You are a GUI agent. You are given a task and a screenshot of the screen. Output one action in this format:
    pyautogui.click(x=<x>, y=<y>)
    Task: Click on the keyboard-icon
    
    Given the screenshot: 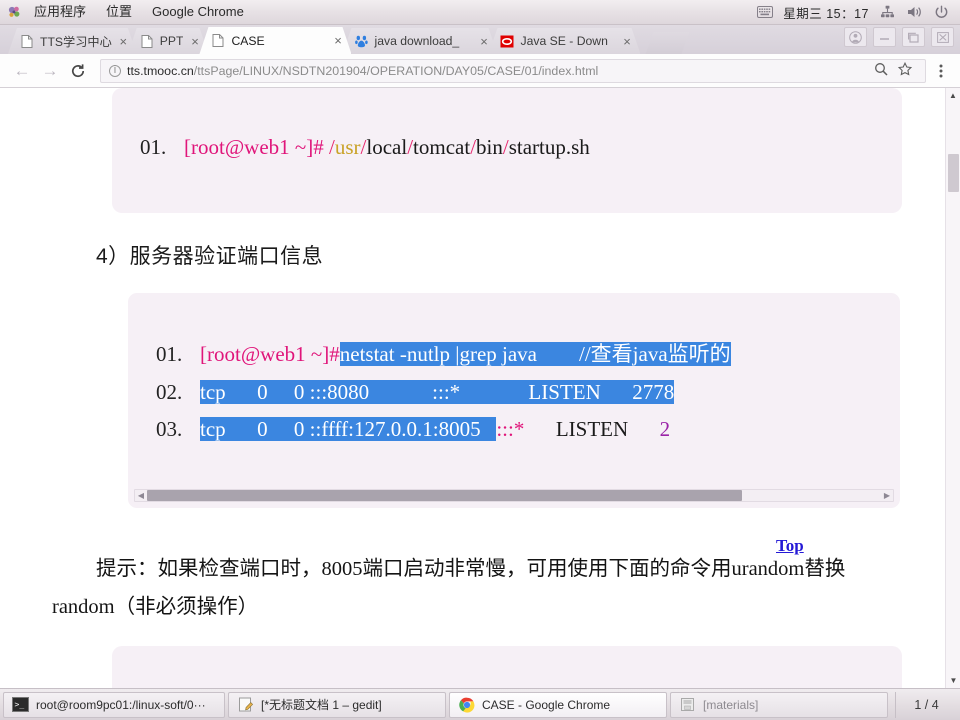 What is the action you would take?
    pyautogui.click(x=764, y=12)
    